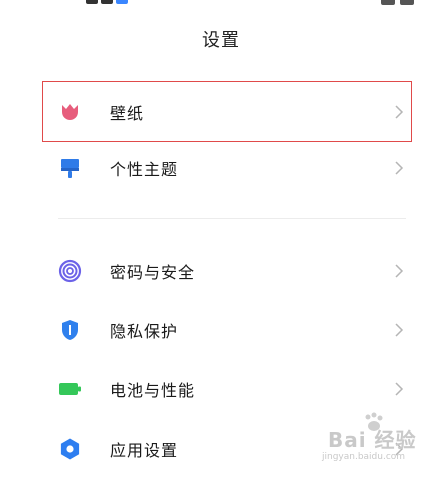  Describe the element at coordinates (144, 331) in the screenshot. I see `settings-item-label: 隐私保护` at that location.